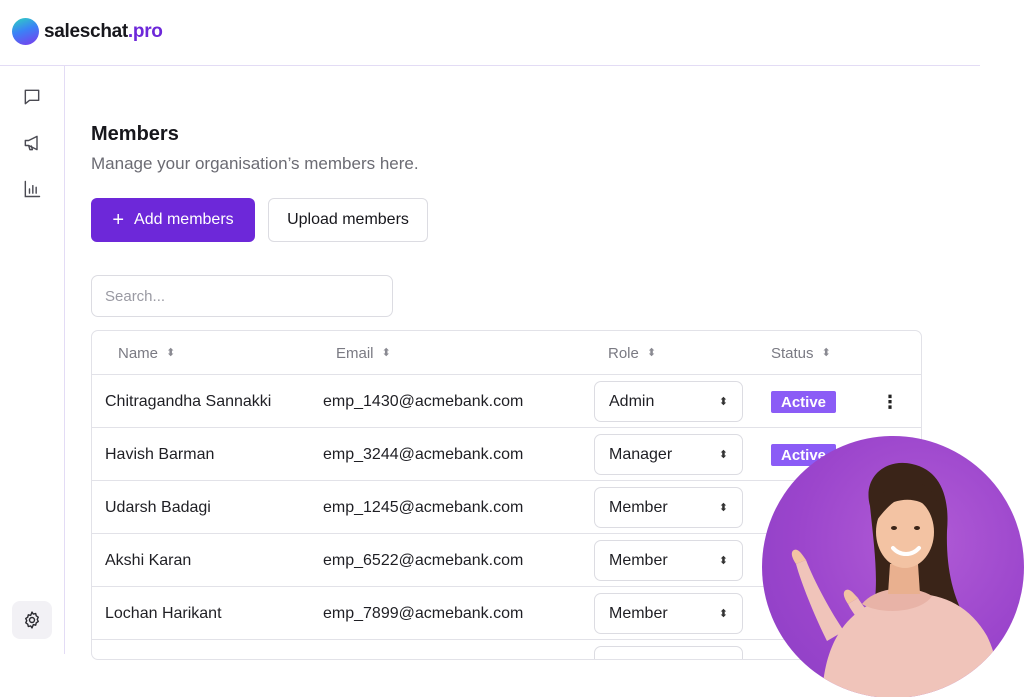 The width and height of the screenshot is (1024, 697). What do you see at coordinates (146, 353) in the screenshot?
I see `column-header-name: Name ⬍` at bounding box center [146, 353].